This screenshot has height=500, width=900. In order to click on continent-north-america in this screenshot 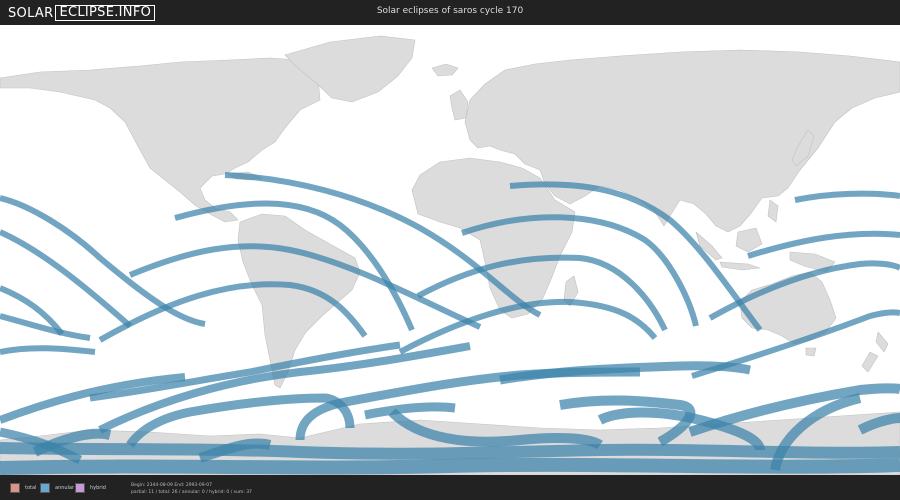, I will do `click(160, 140)`.